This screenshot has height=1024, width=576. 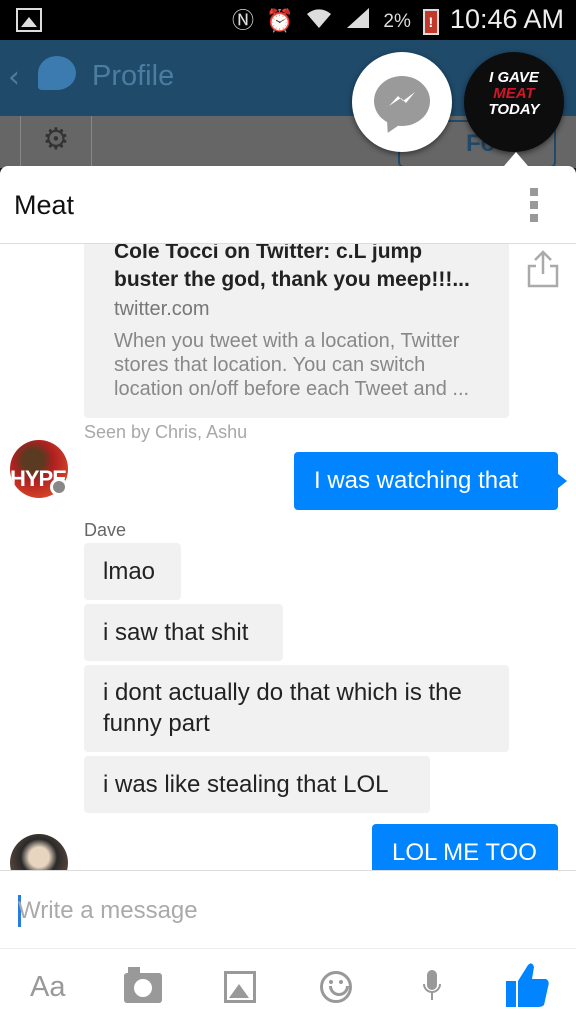 I want to click on outgoing-message: I was watching that, so click(x=430, y=481).